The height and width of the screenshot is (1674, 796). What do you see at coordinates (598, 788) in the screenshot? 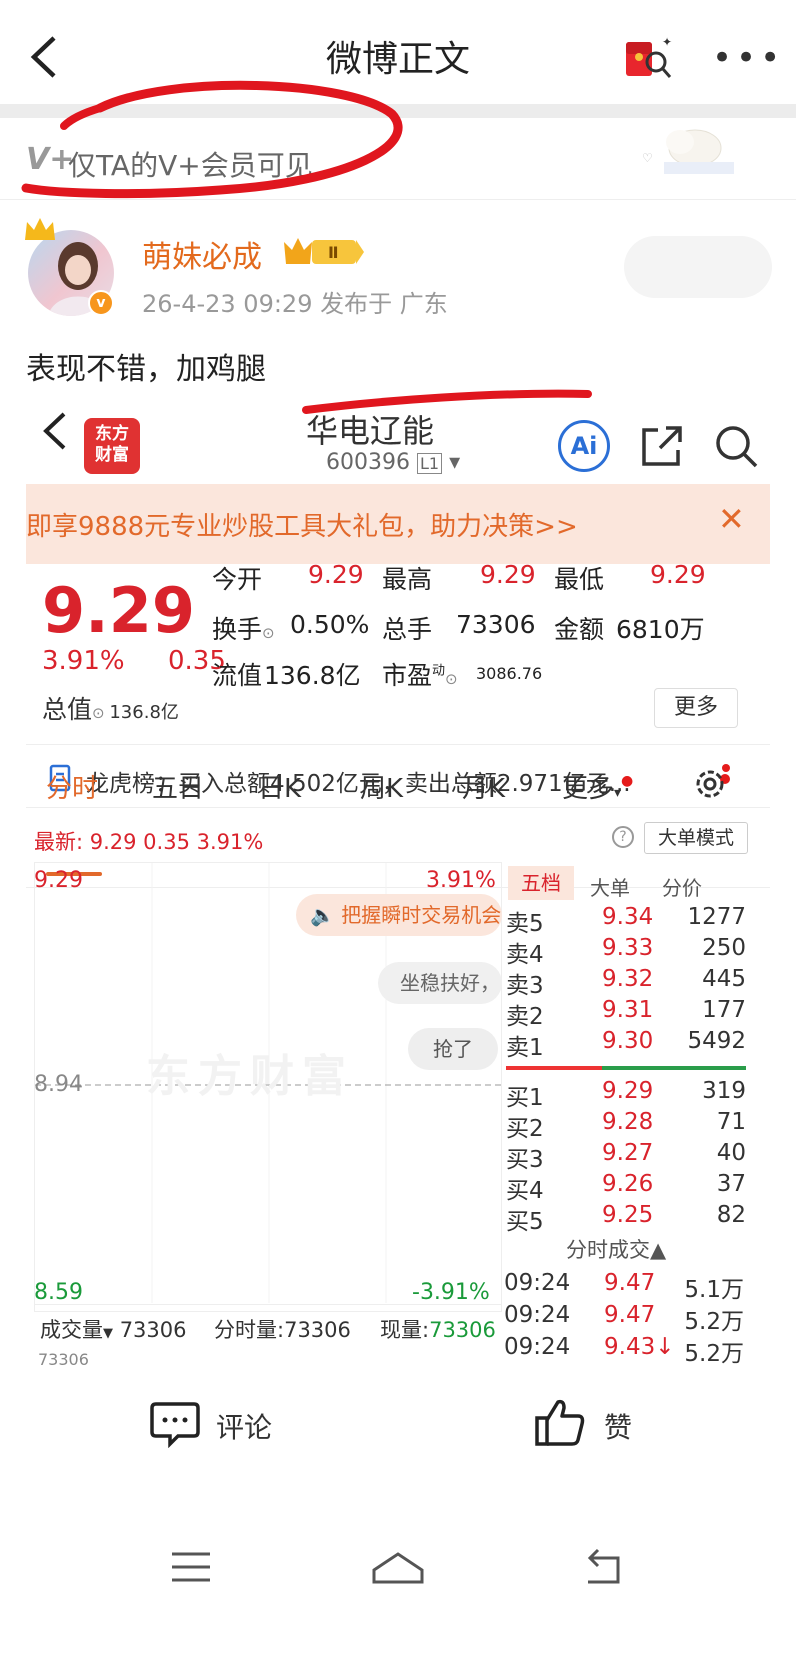
I see `tab-more: 更多▾●` at bounding box center [598, 788].